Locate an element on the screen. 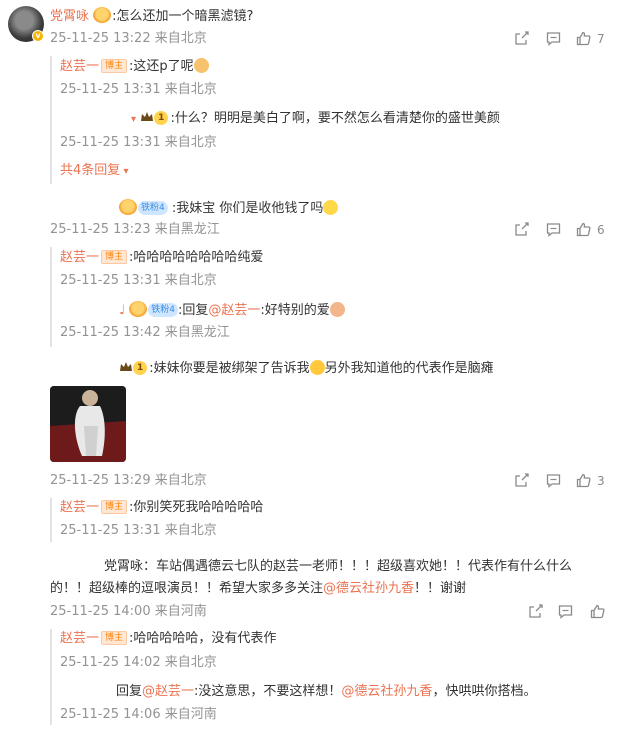  comment-meta: 25-11-25 13:29 来自北京 is located at coordinates (128, 480).